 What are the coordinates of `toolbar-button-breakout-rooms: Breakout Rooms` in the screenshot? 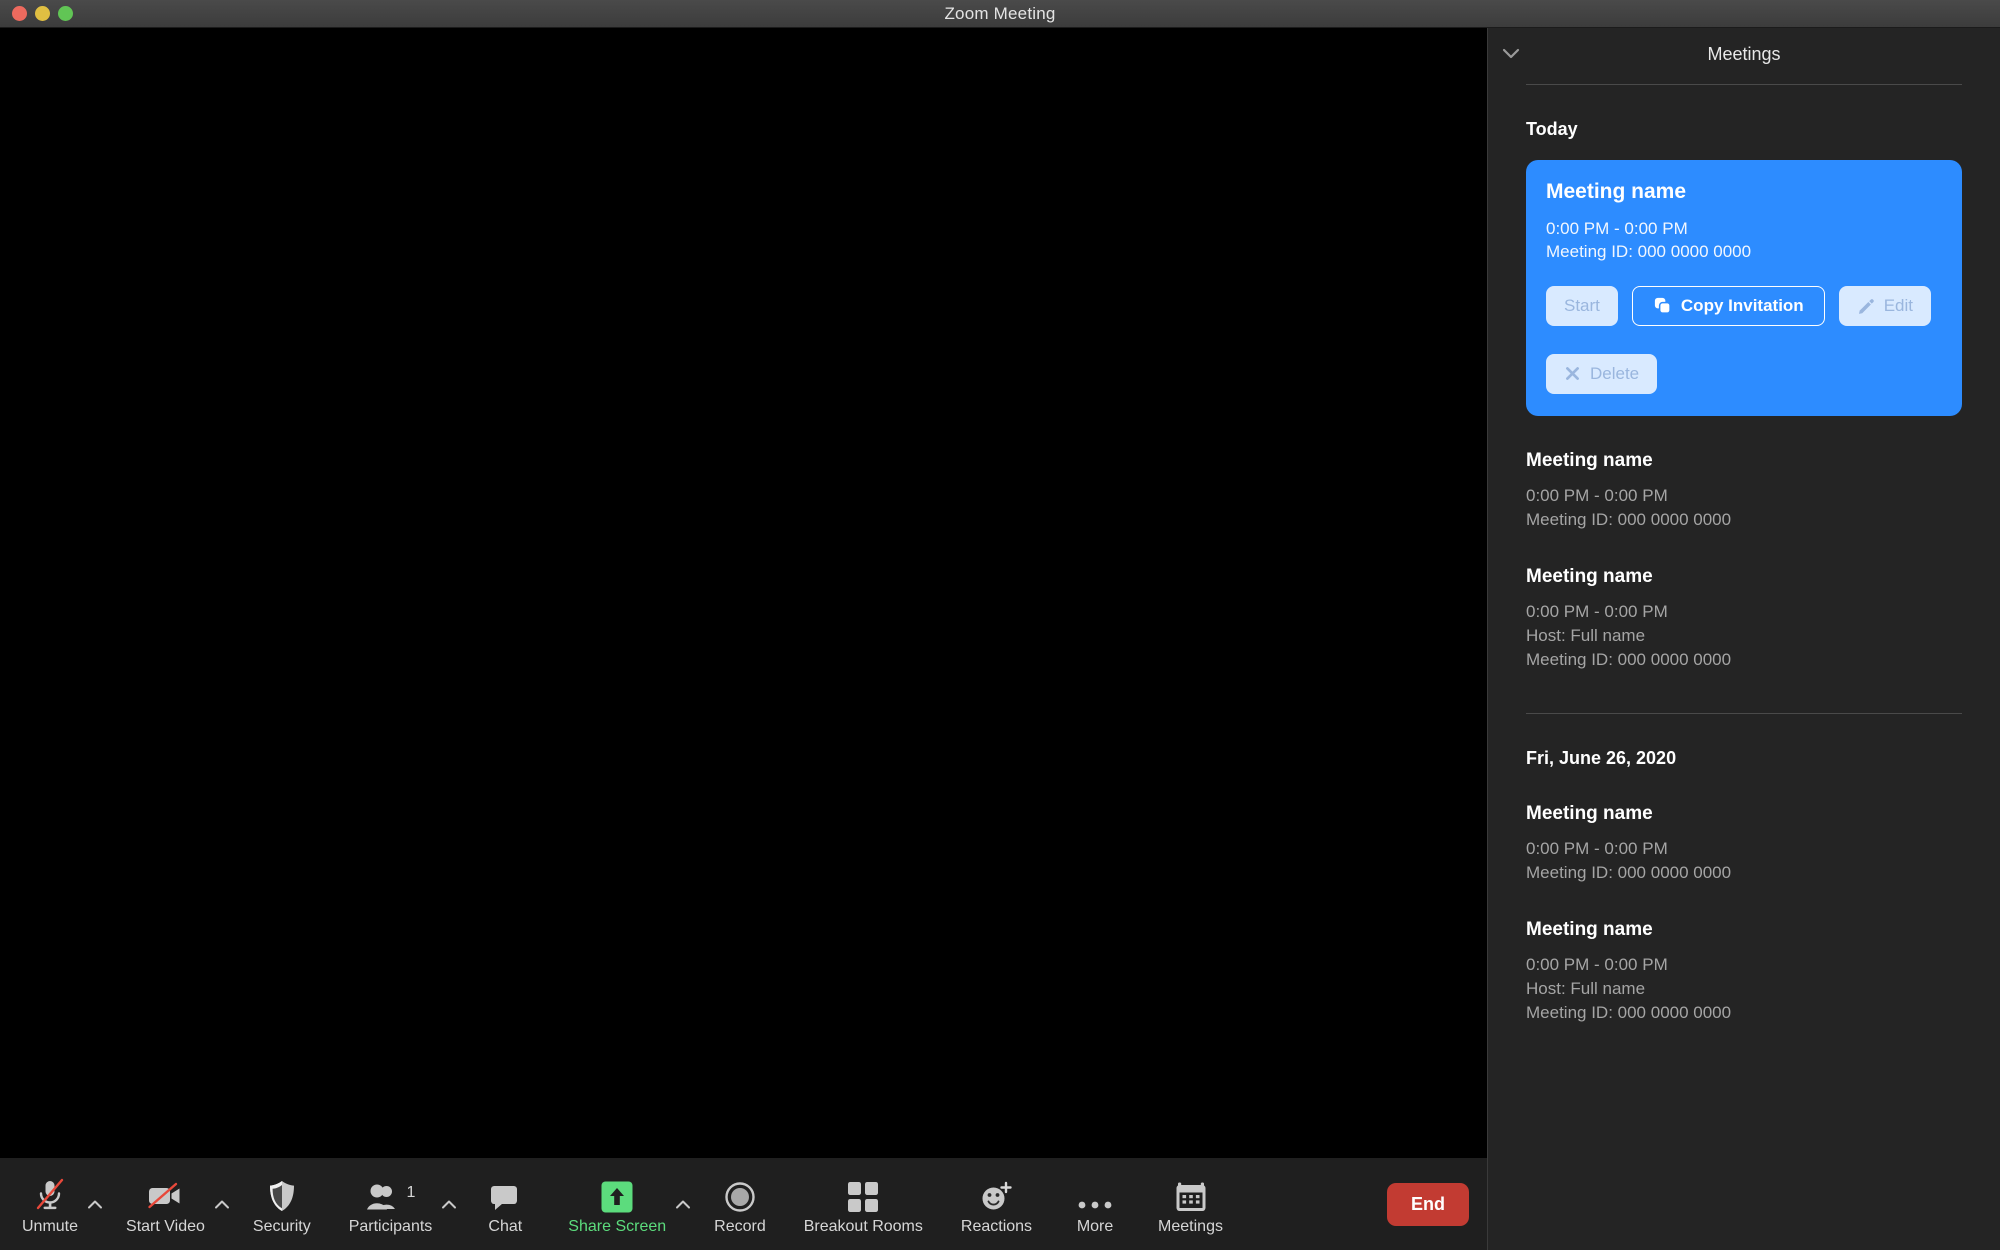 It's located at (863, 1204).